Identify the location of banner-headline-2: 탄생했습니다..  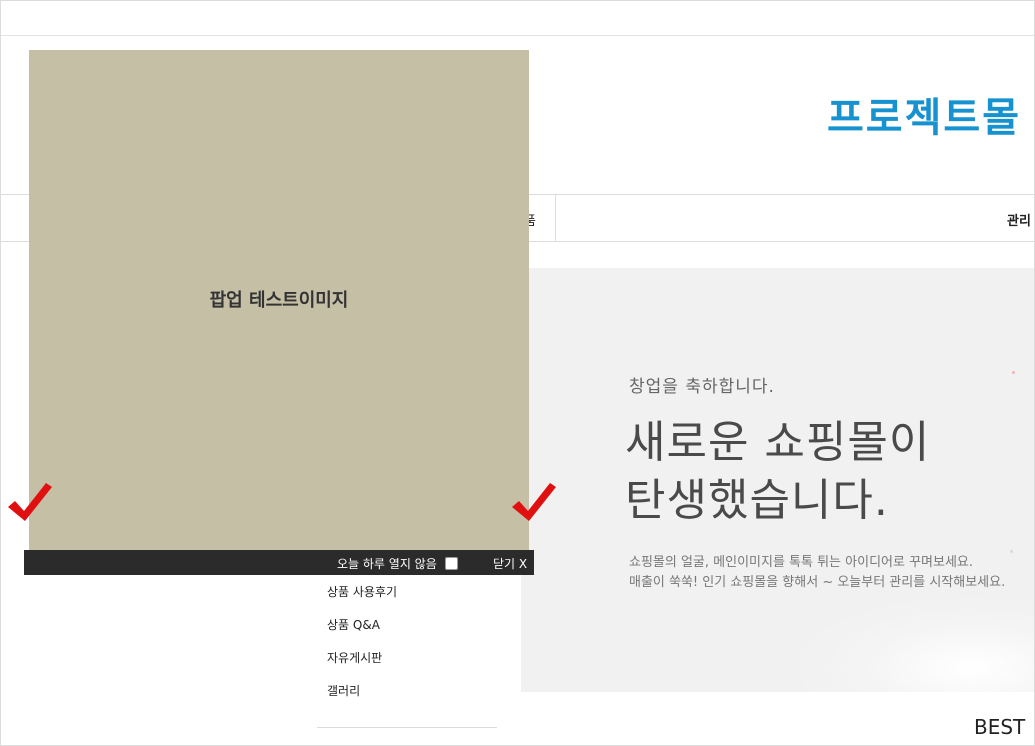
(757, 500).